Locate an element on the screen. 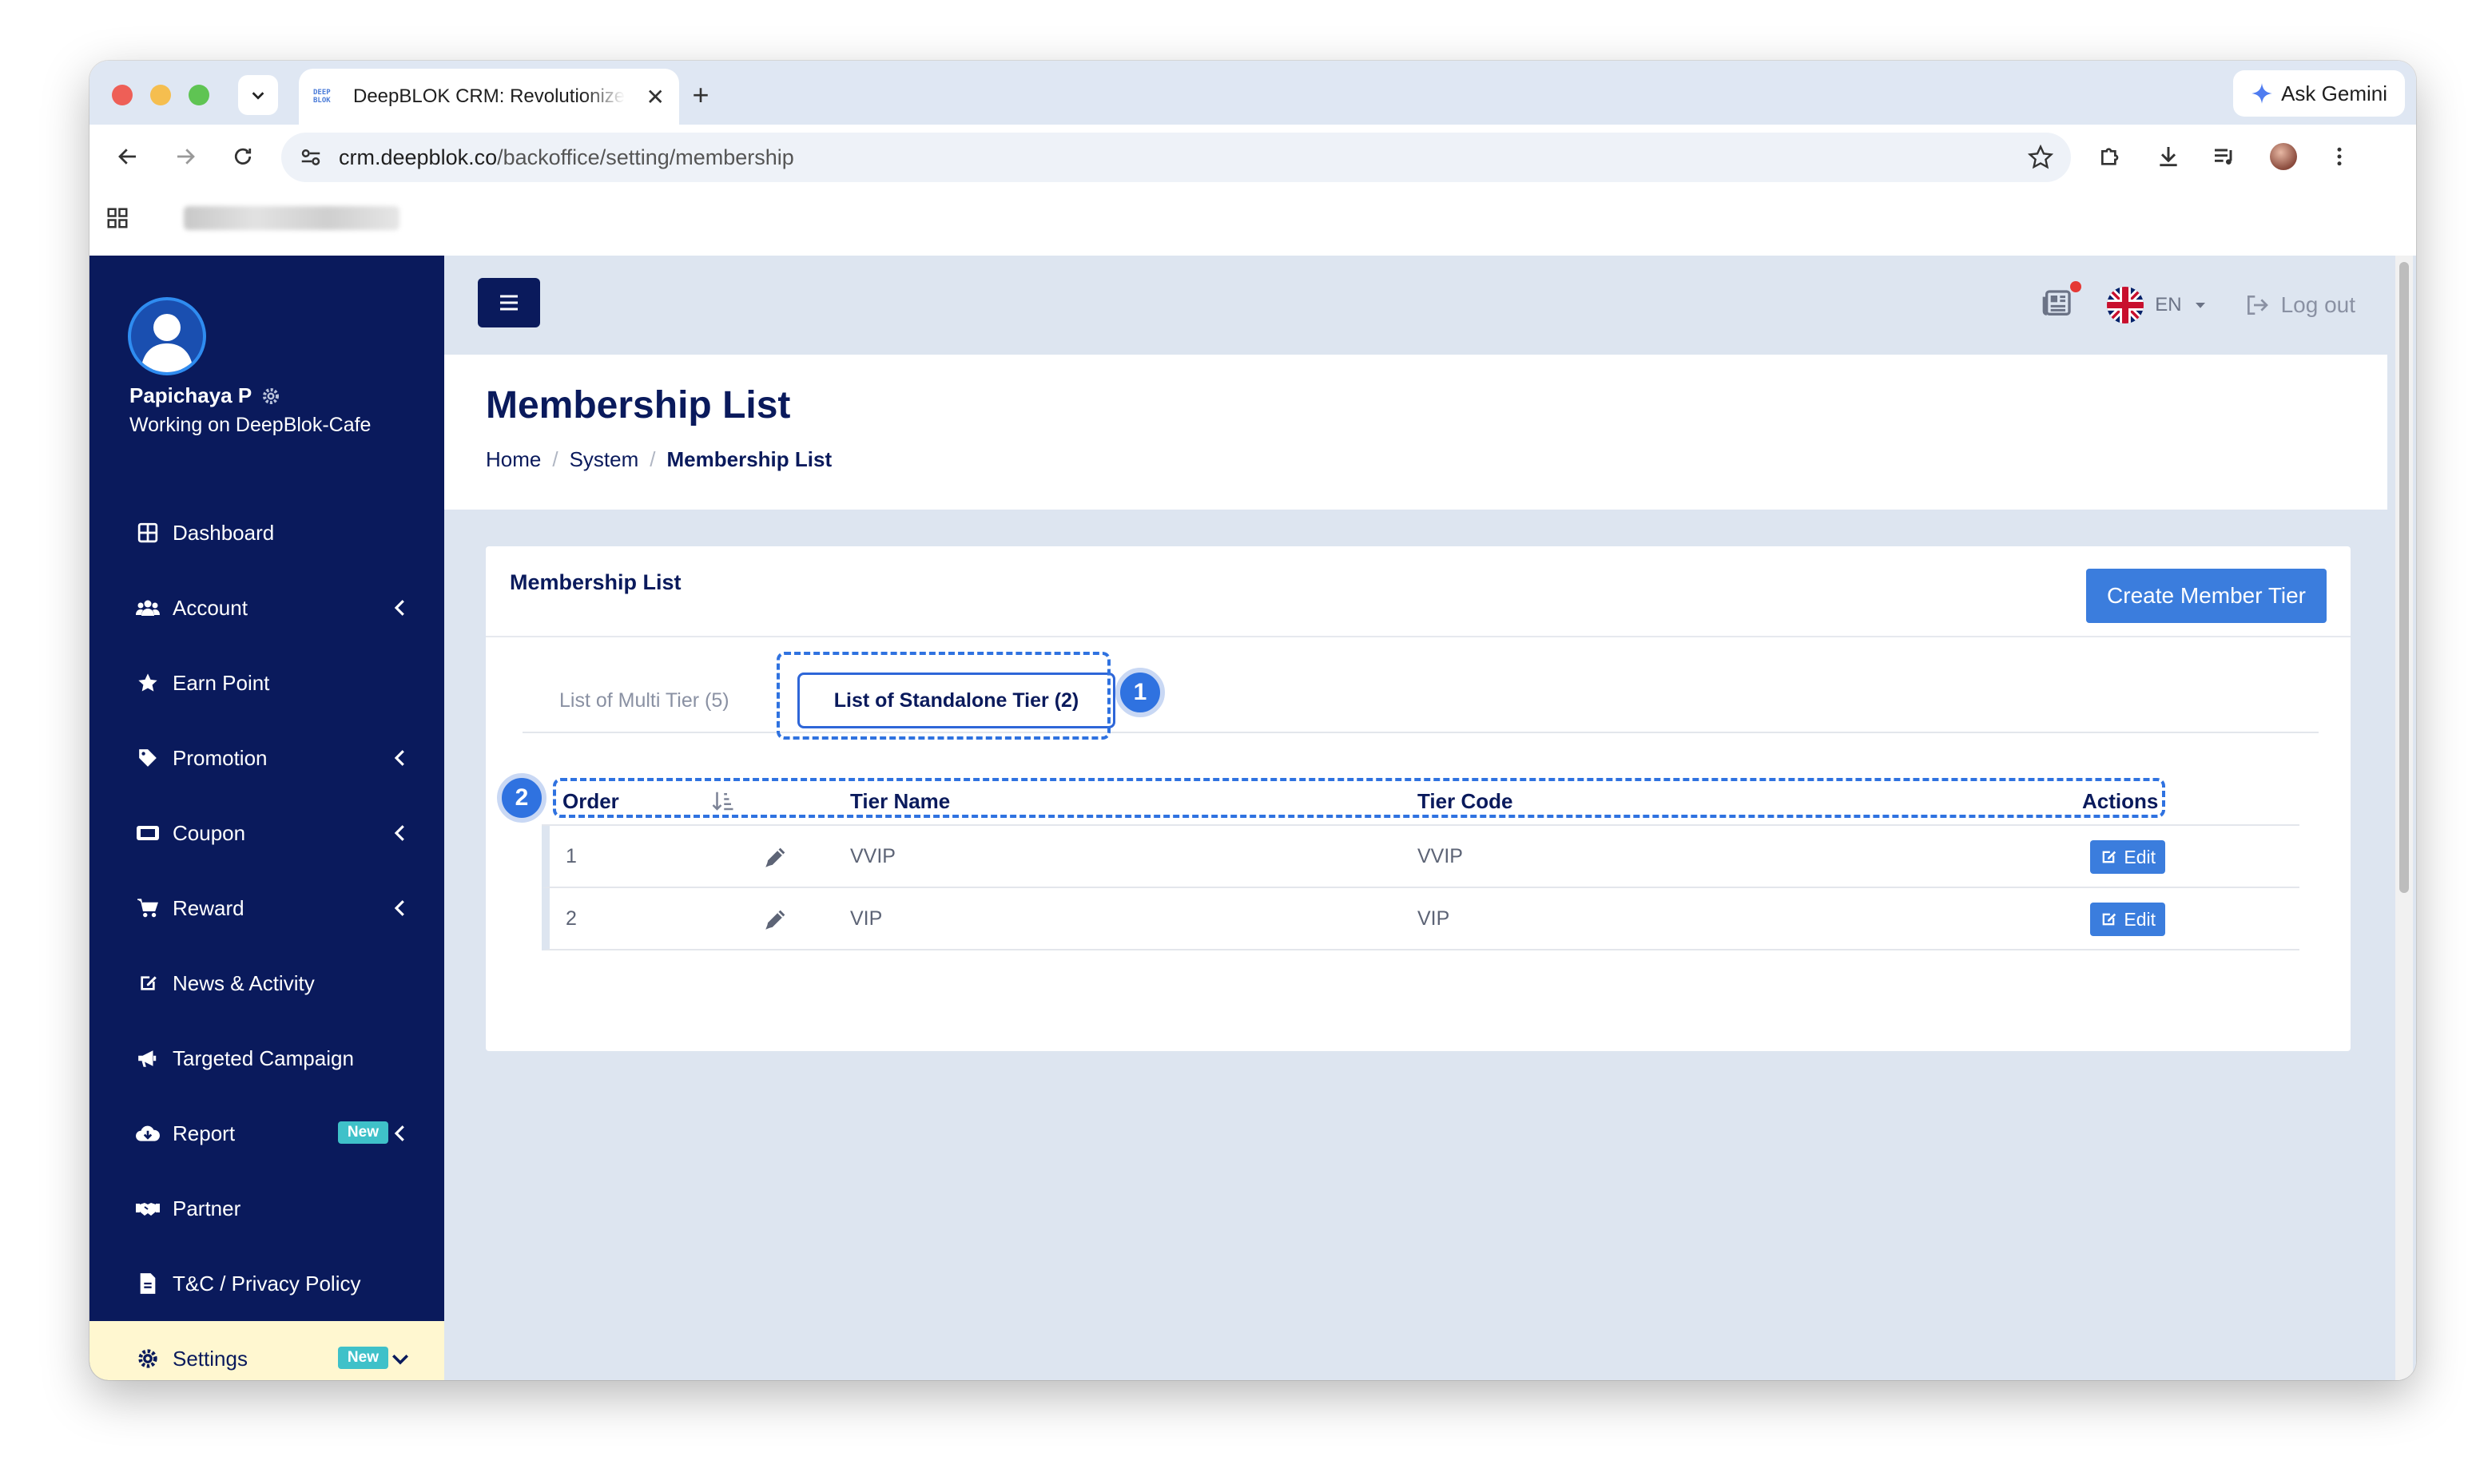 The width and height of the screenshot is (2480, 1484). apps-grid-icon is located at coordinates (117, 220).